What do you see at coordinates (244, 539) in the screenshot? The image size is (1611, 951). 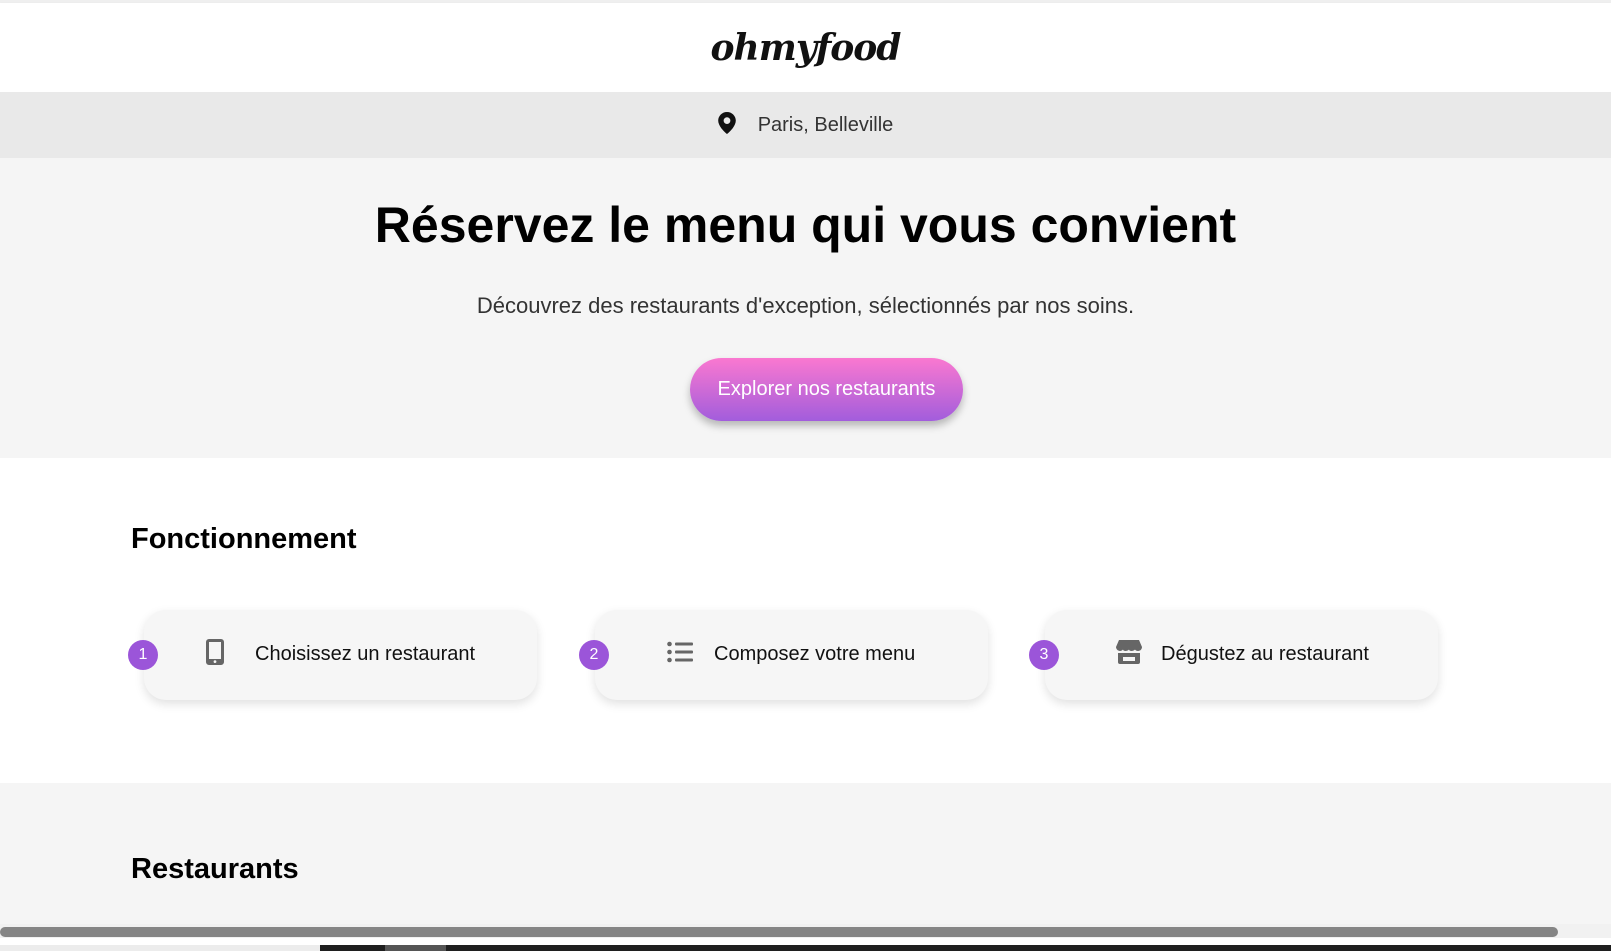 I see `section-title: Fonctionnement` at bounding box center [244, 539].